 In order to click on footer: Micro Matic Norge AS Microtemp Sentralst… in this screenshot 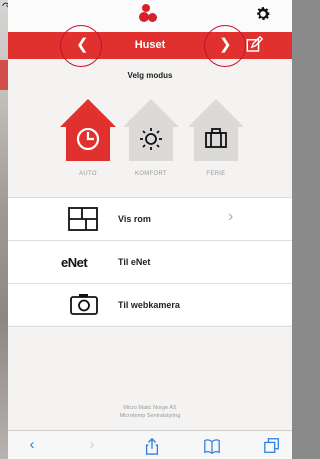, I will do `click(150, 412)`.